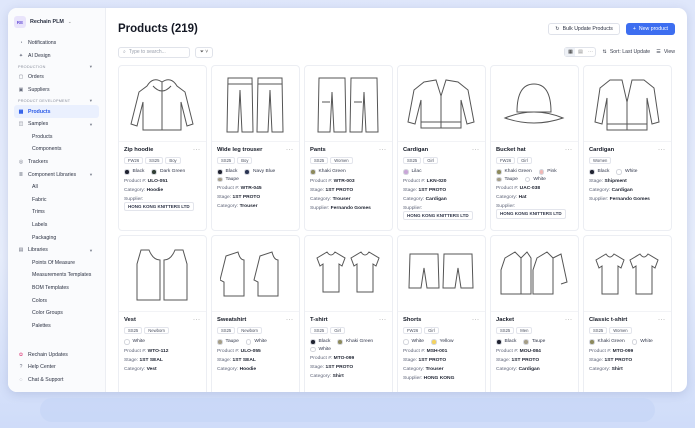 The image size is (695, 428). Describe the element at coordinates (56, 111) in the screenshot. I see `sidebar-item-products: ▦ Products` at that location.